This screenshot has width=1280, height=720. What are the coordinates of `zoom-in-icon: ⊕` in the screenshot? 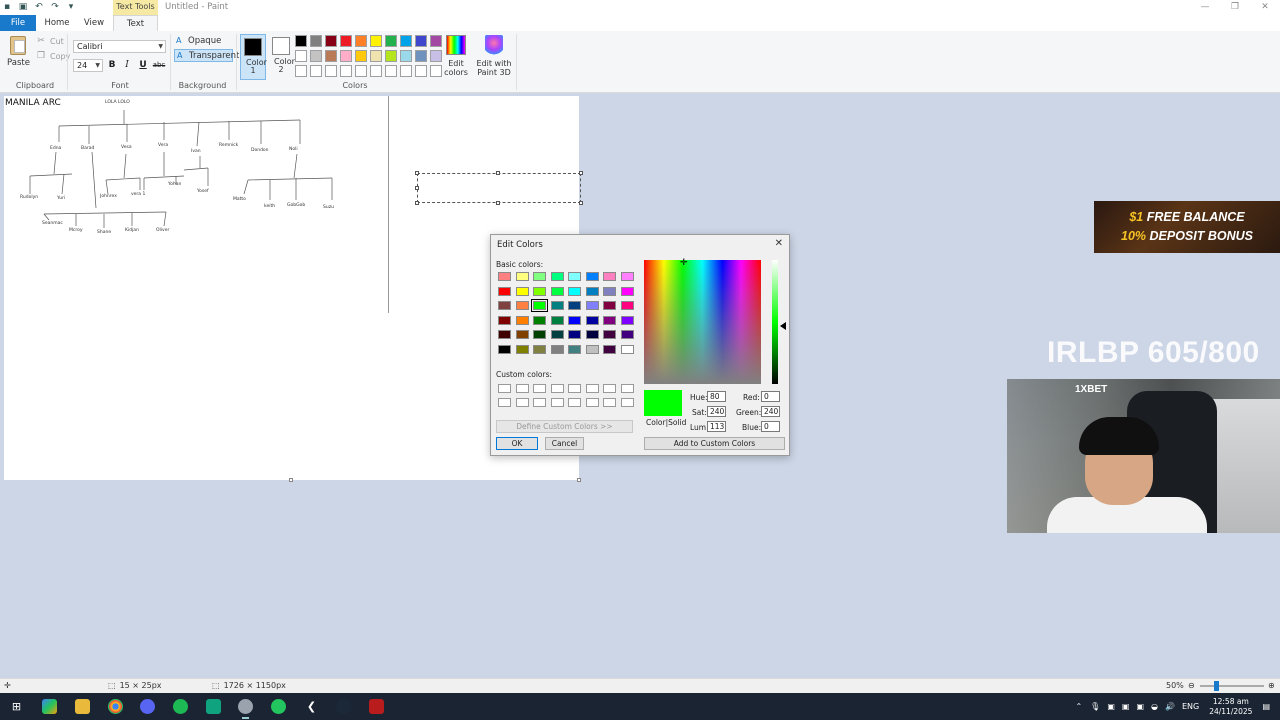 It's located at (1271, 685).